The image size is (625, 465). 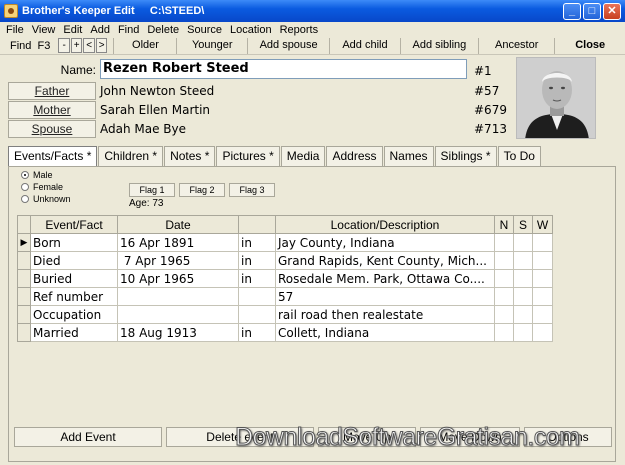 What do you see at coordinates (354, 156) in the screenshot?
I see `tab-address: Address` at bounding box center [354, 156].